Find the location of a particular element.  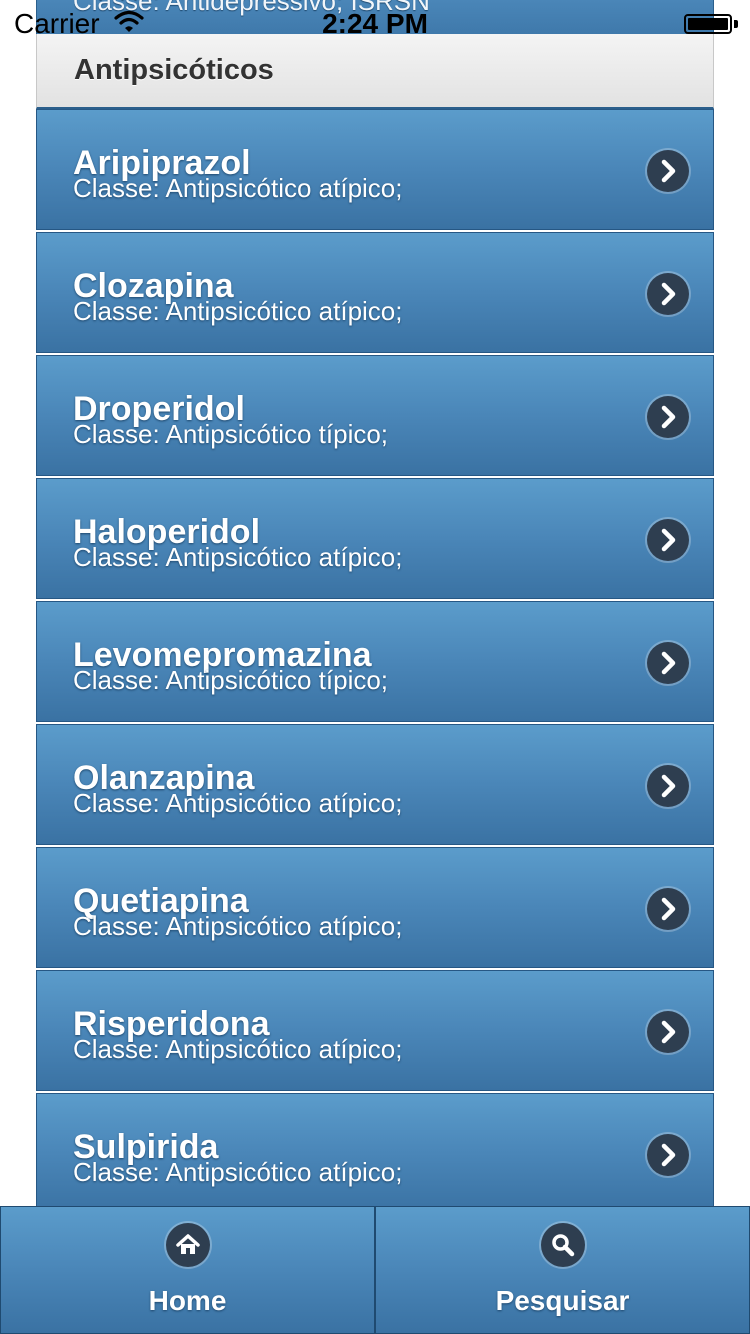

home-icon is located at coordinates (187, 1245).